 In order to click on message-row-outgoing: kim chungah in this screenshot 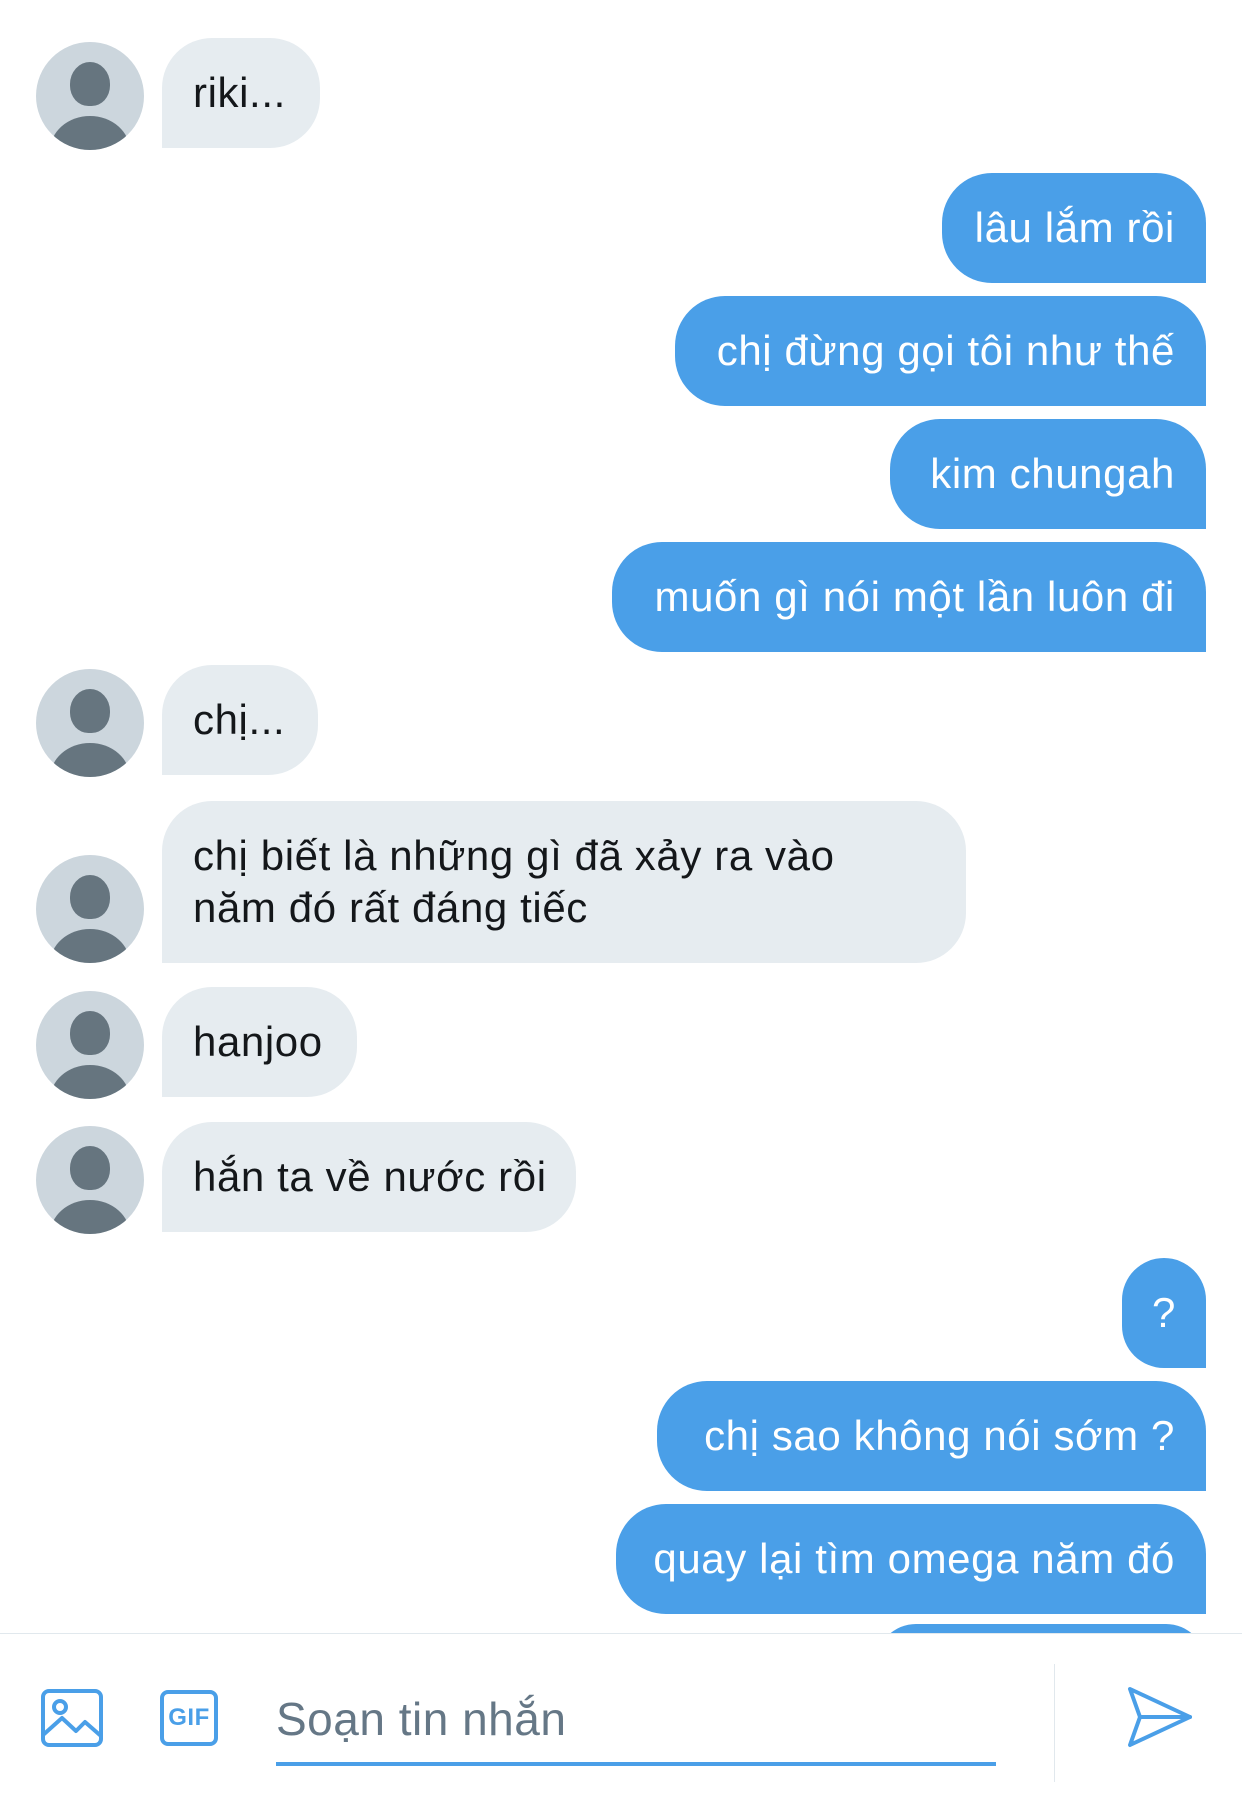, I will do `click(621, 474)`.